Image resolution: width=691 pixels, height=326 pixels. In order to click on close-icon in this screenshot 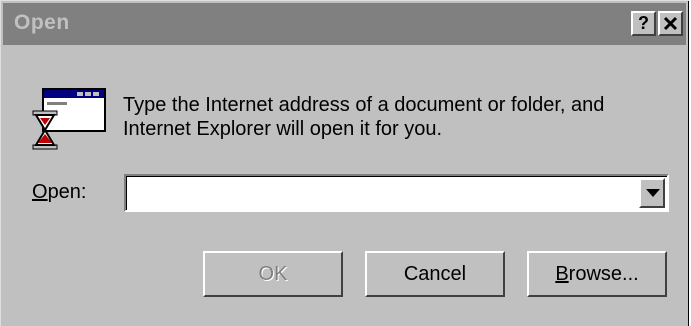, I will do `click(670, 23)`.